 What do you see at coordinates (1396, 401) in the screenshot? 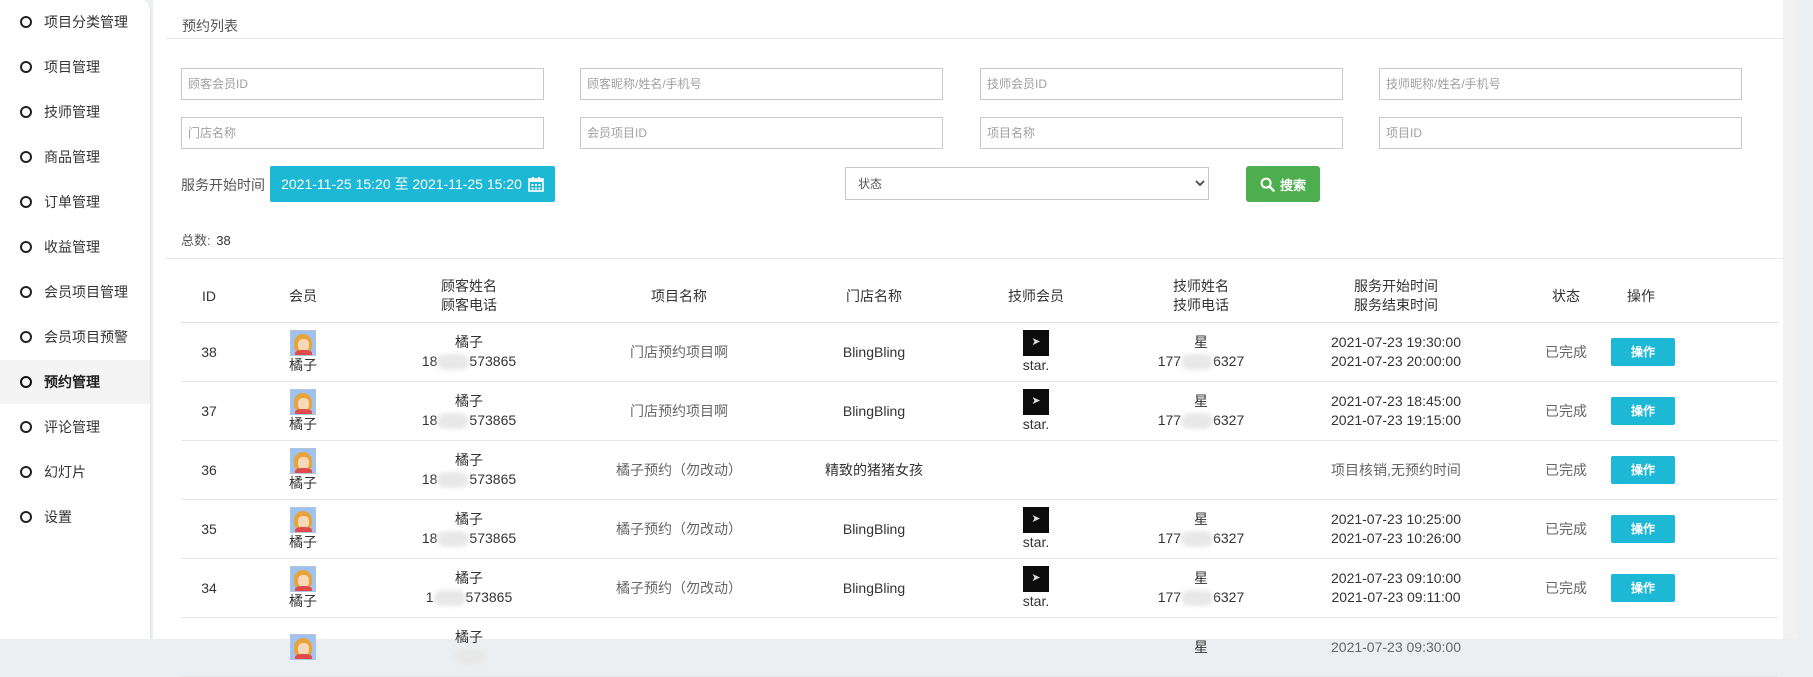
I see `start-time: 2021-07-23 18:45:00` at bounding box center [1396, 401].